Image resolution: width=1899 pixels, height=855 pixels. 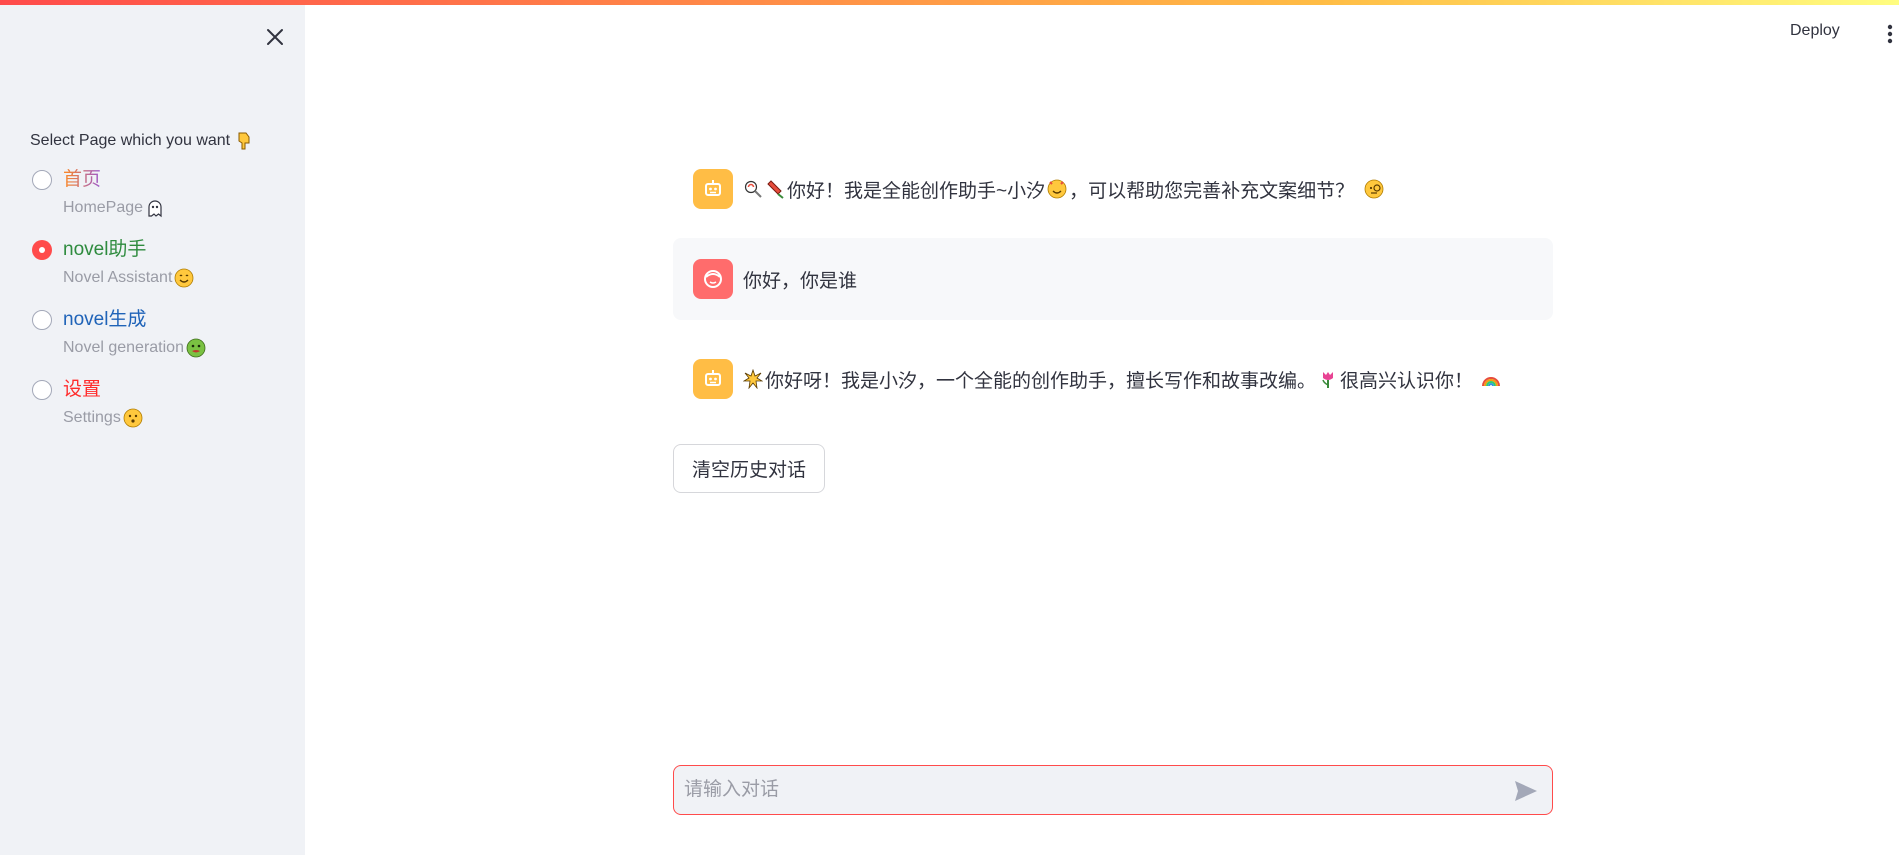 What do you see at coordinates (1057, 189) in the screenshot?
I see `smiling-hearts-icon` at bounding box center [1057, 189].